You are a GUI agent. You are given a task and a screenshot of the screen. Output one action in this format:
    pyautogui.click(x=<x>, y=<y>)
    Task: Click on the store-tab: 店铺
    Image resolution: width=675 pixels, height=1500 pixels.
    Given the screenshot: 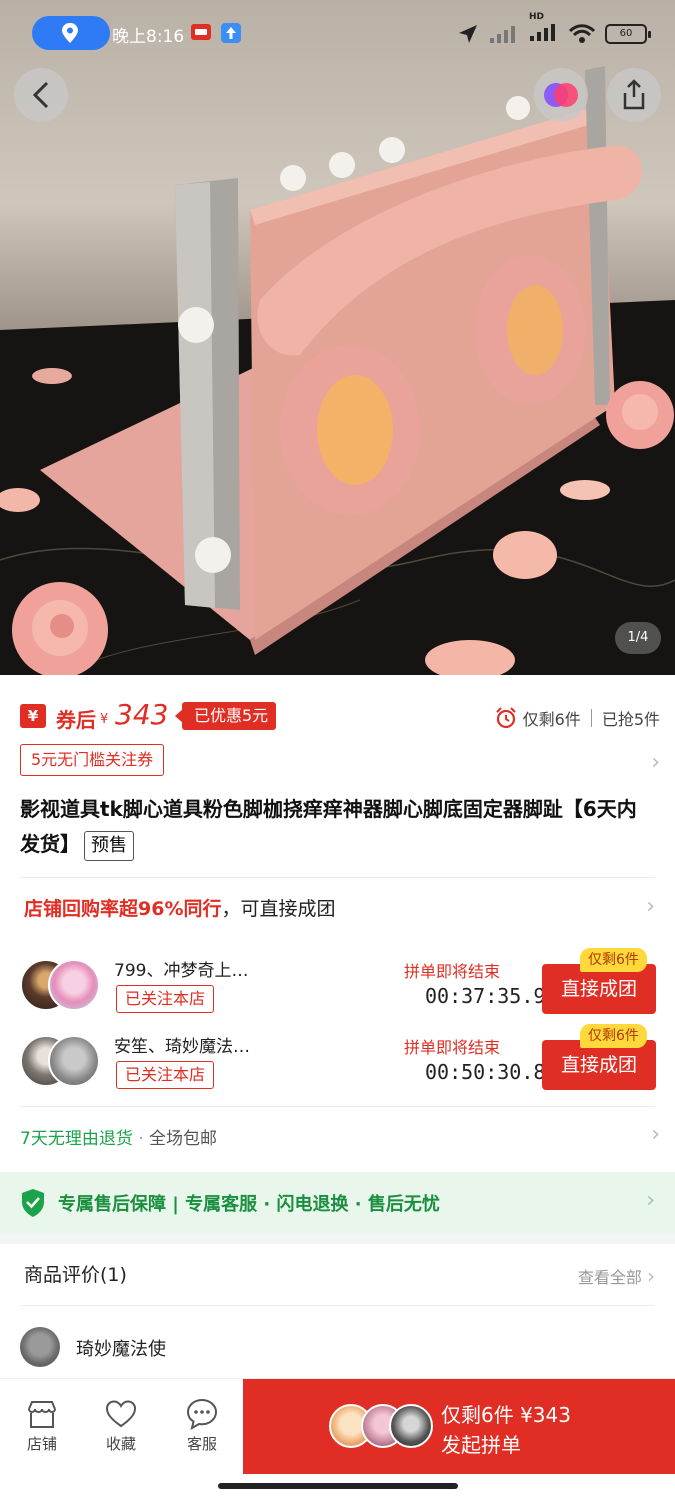 What is the action you would take?
    pyautogui.click(x=42, y=1425)
    